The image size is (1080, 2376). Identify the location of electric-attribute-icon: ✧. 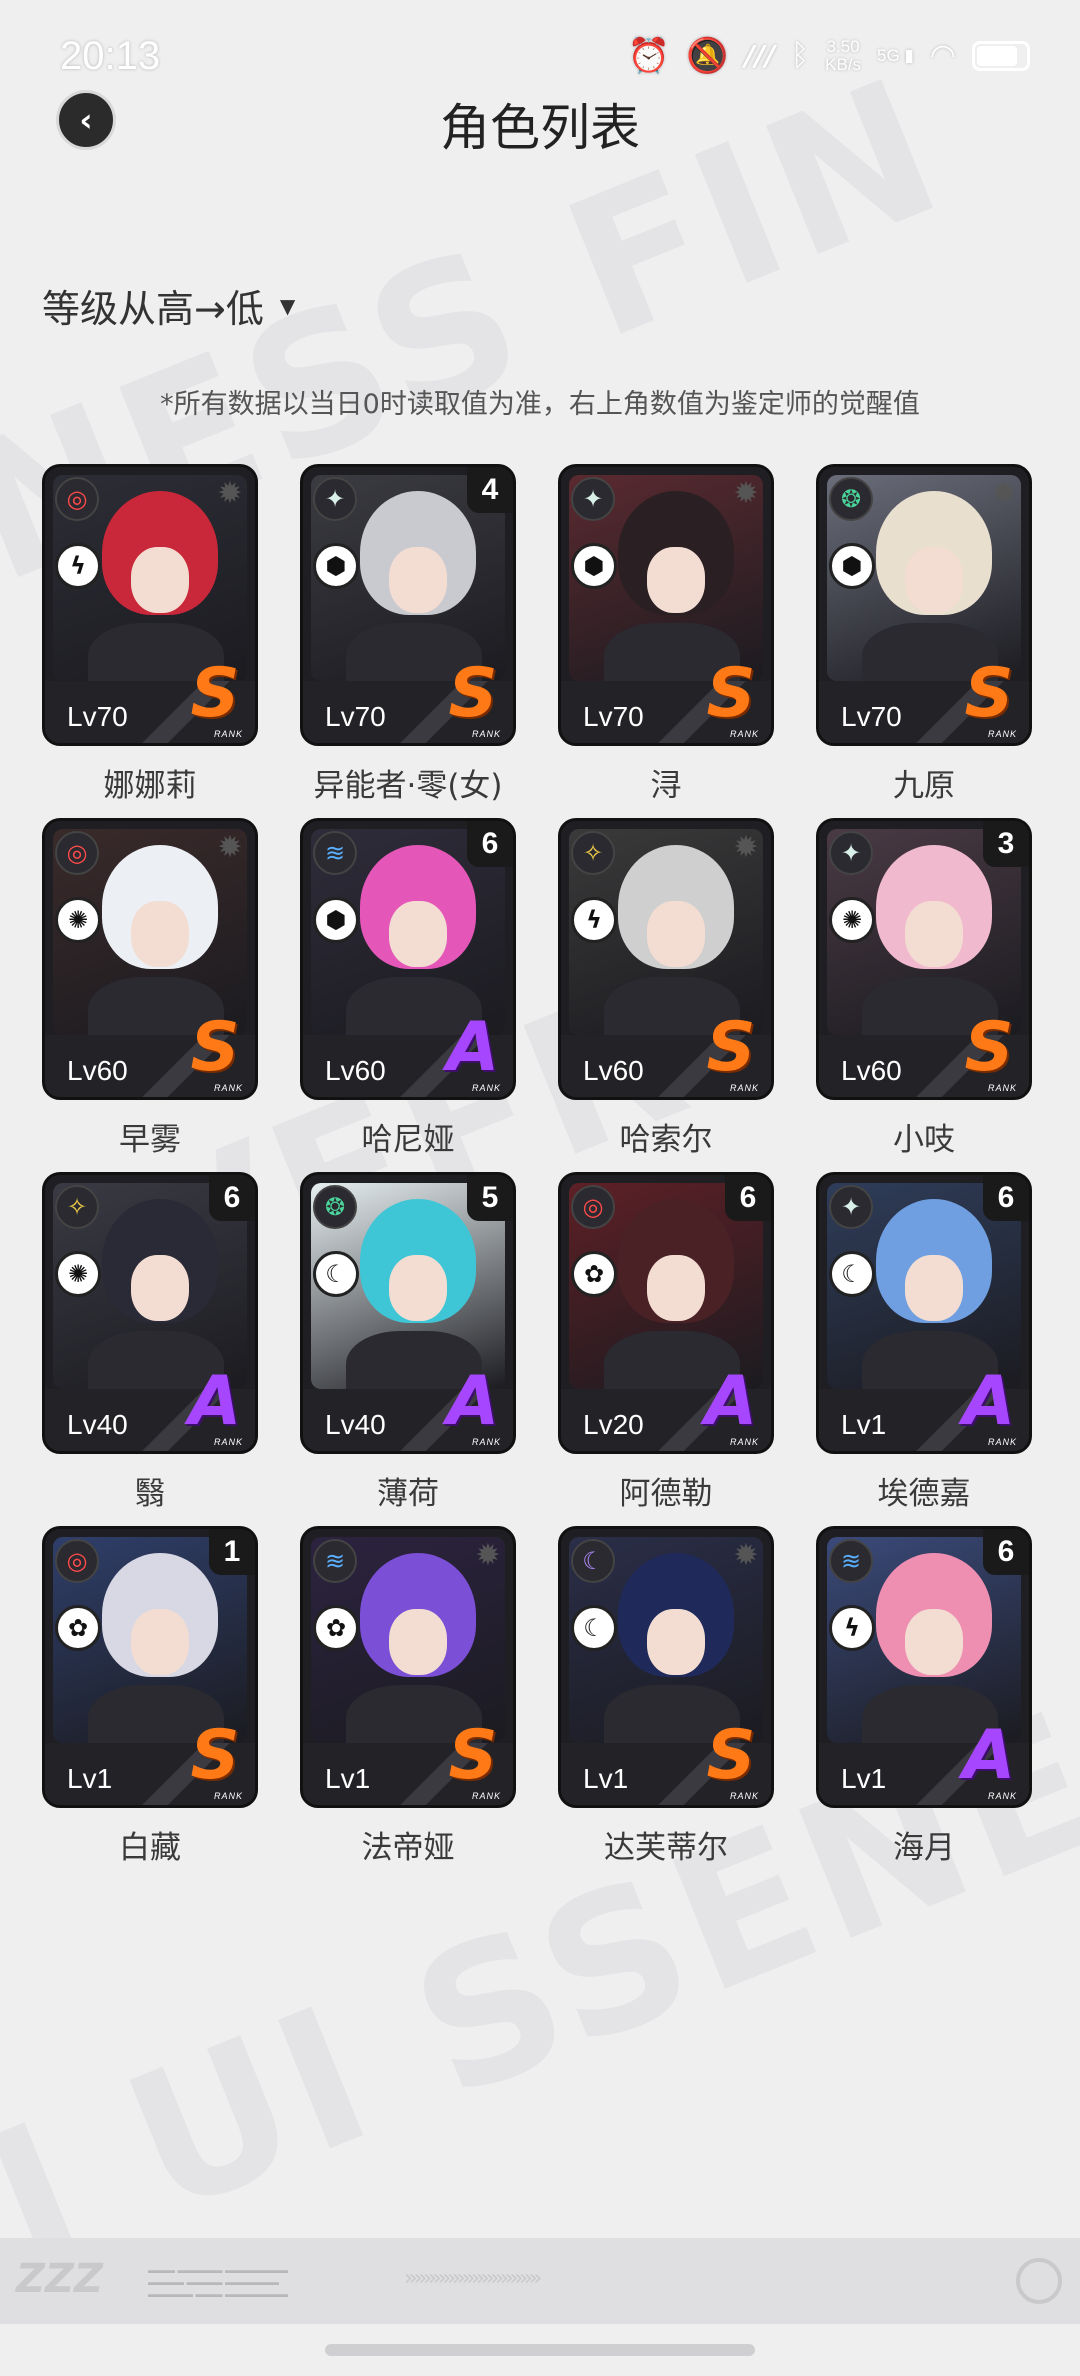
(77, 1207).